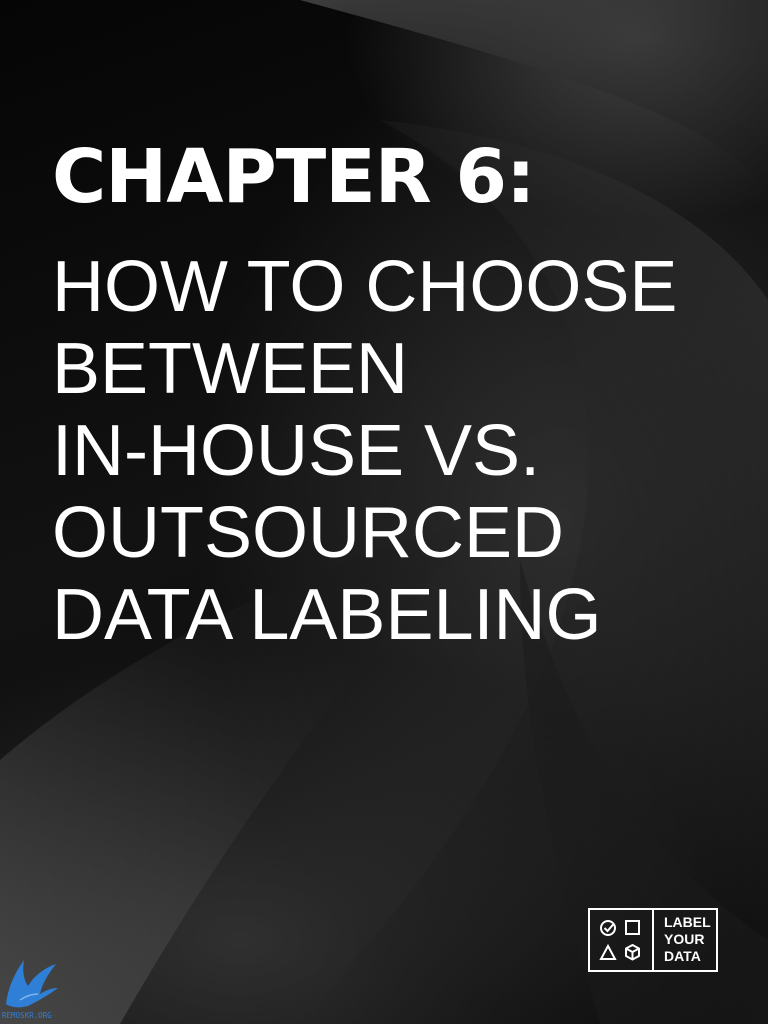 This screenshot has width=768, height=1024. Describe the element at coordinates (296, 451) in the screenshot. I see `subtitle-line: IN-HOUSE VS.` at that location.